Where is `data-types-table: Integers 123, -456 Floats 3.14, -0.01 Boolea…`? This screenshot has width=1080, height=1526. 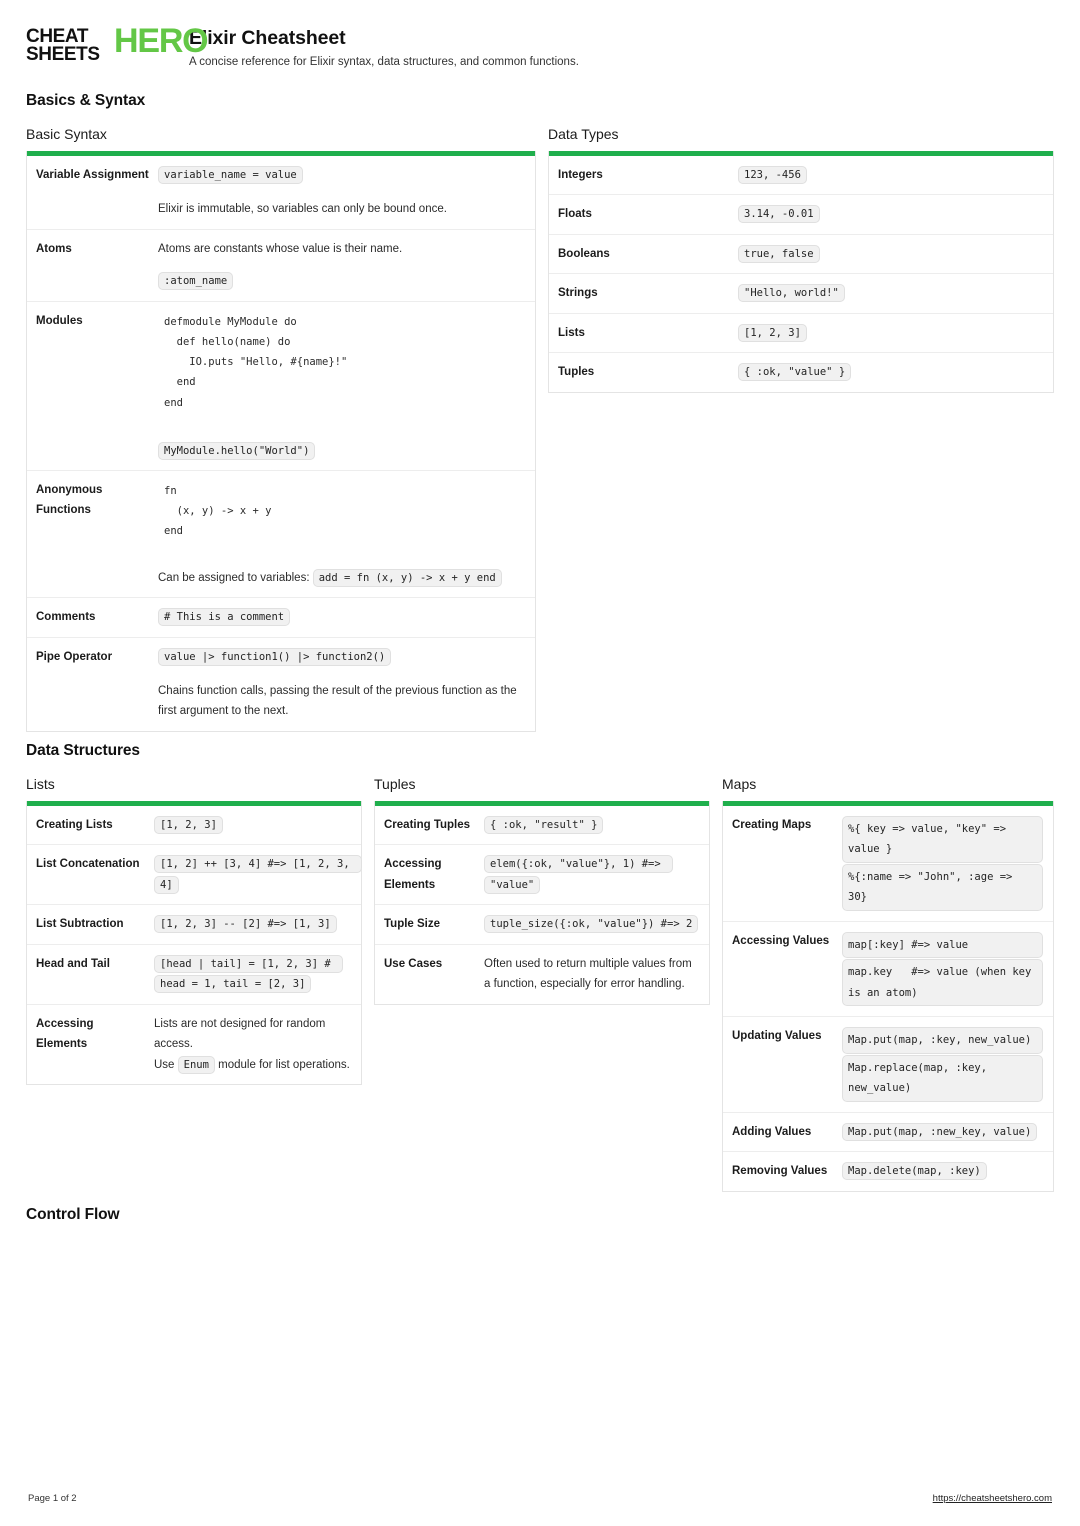
data-types-table: Integers 123, -456 Floats 3.14, -0.01 Boolea… is located at coordinates (801, 272).